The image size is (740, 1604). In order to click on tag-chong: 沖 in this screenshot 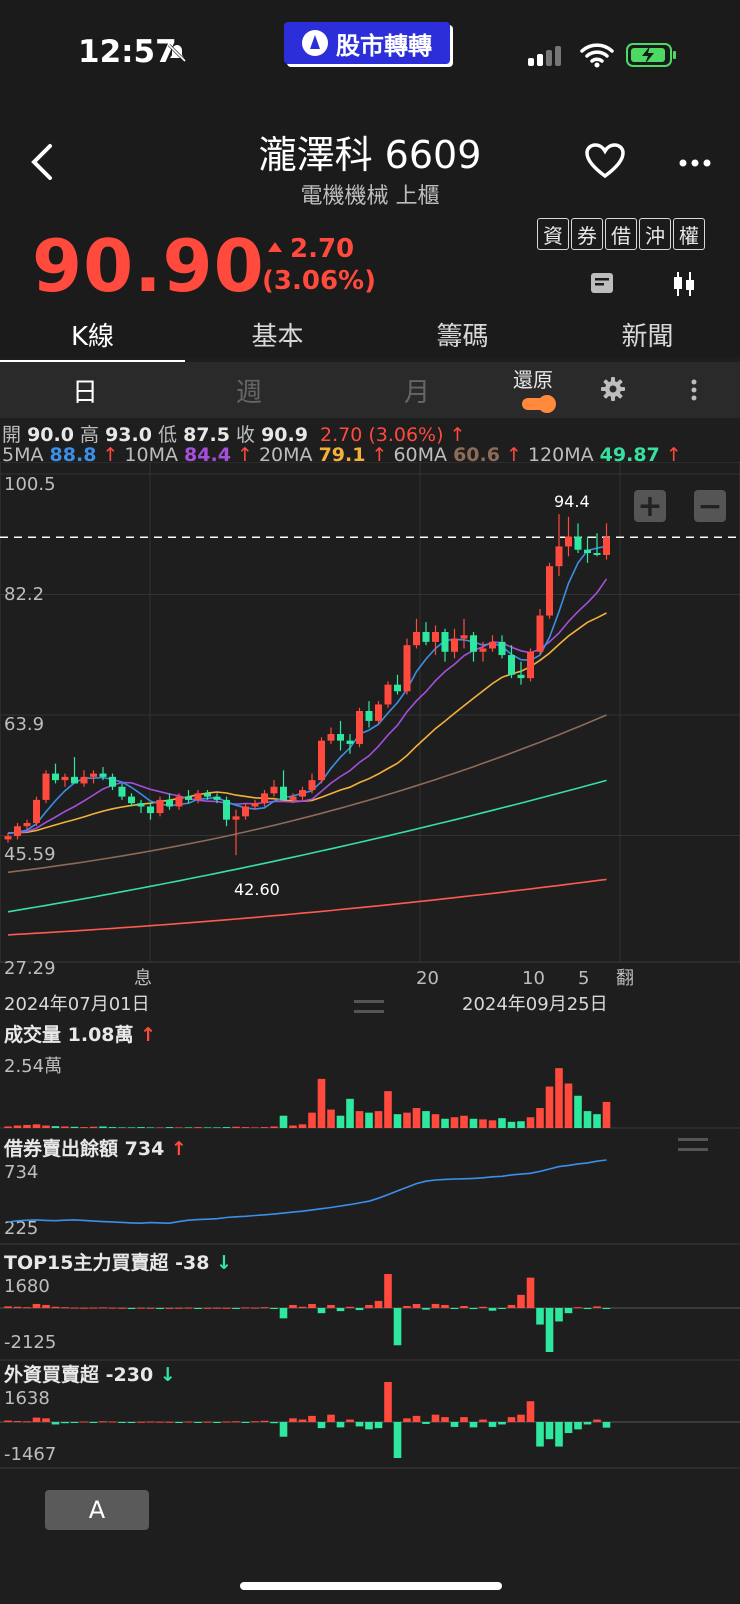, I will do `click(655, 234)`.